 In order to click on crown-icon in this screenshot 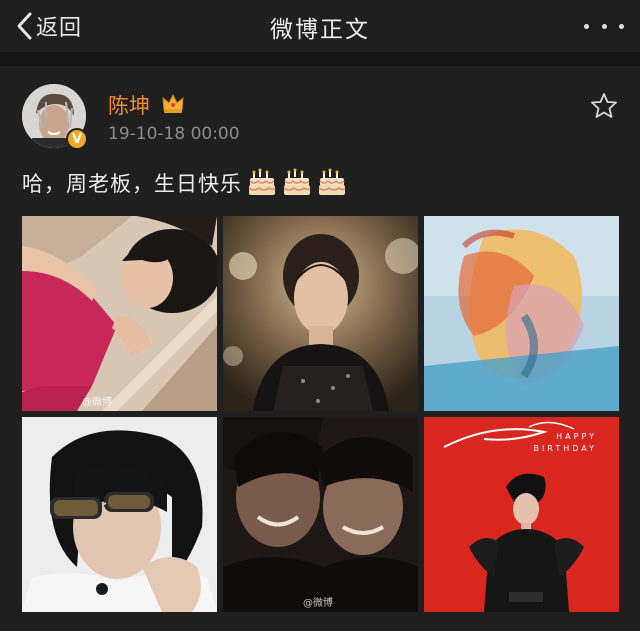, I will do `click(173, 103)`.